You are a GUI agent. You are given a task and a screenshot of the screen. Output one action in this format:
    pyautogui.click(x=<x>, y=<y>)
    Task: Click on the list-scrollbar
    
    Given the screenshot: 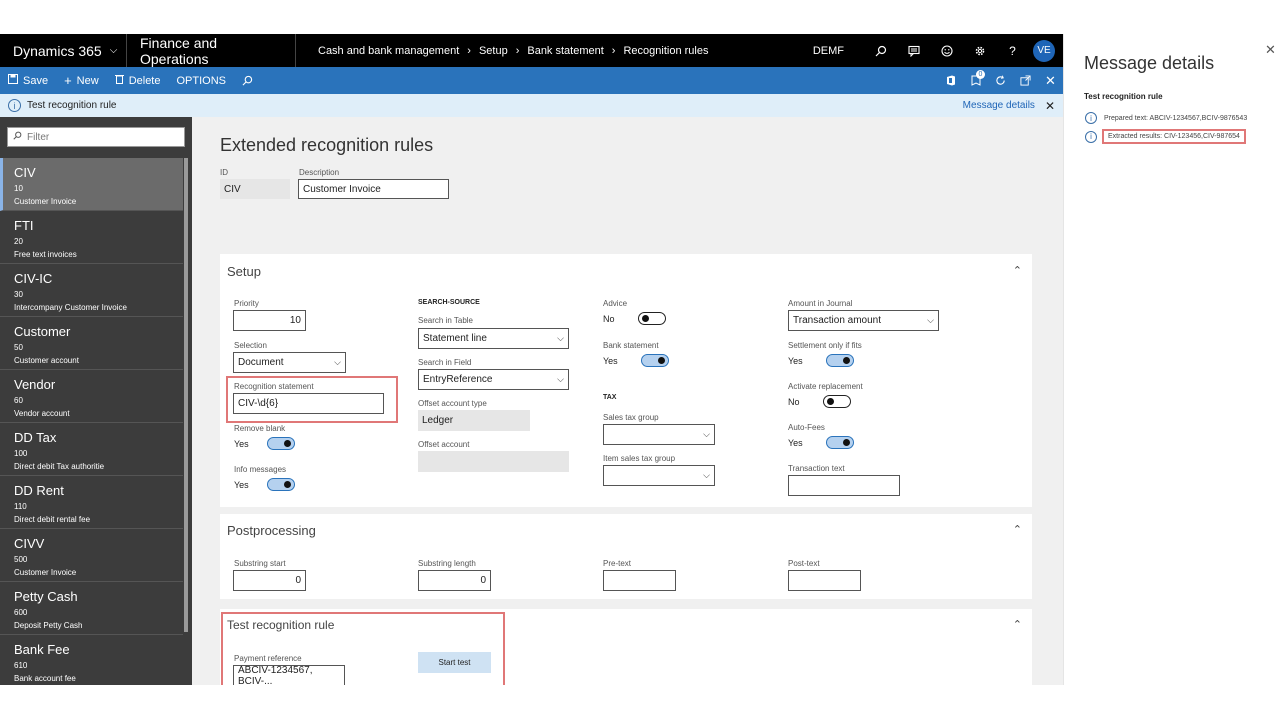 What is the action you would take?
    pyautogui.click(x=186, y=395)
    